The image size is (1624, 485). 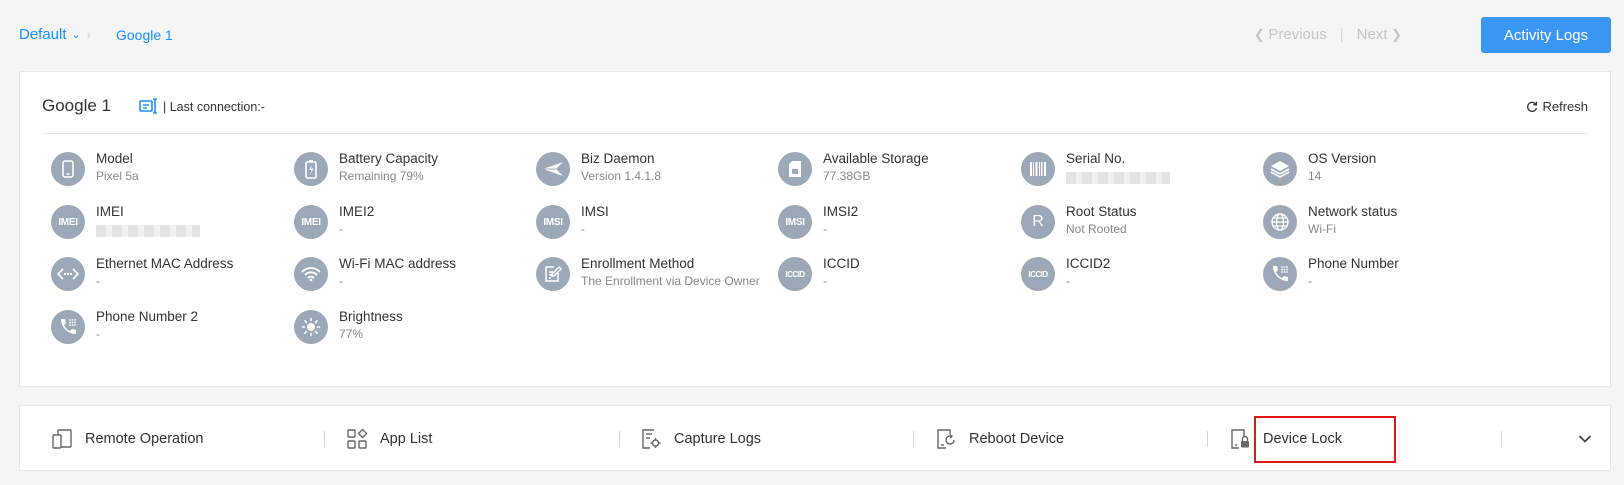 I want to click on group-selector-label: Default, so click(x=43, y=34).